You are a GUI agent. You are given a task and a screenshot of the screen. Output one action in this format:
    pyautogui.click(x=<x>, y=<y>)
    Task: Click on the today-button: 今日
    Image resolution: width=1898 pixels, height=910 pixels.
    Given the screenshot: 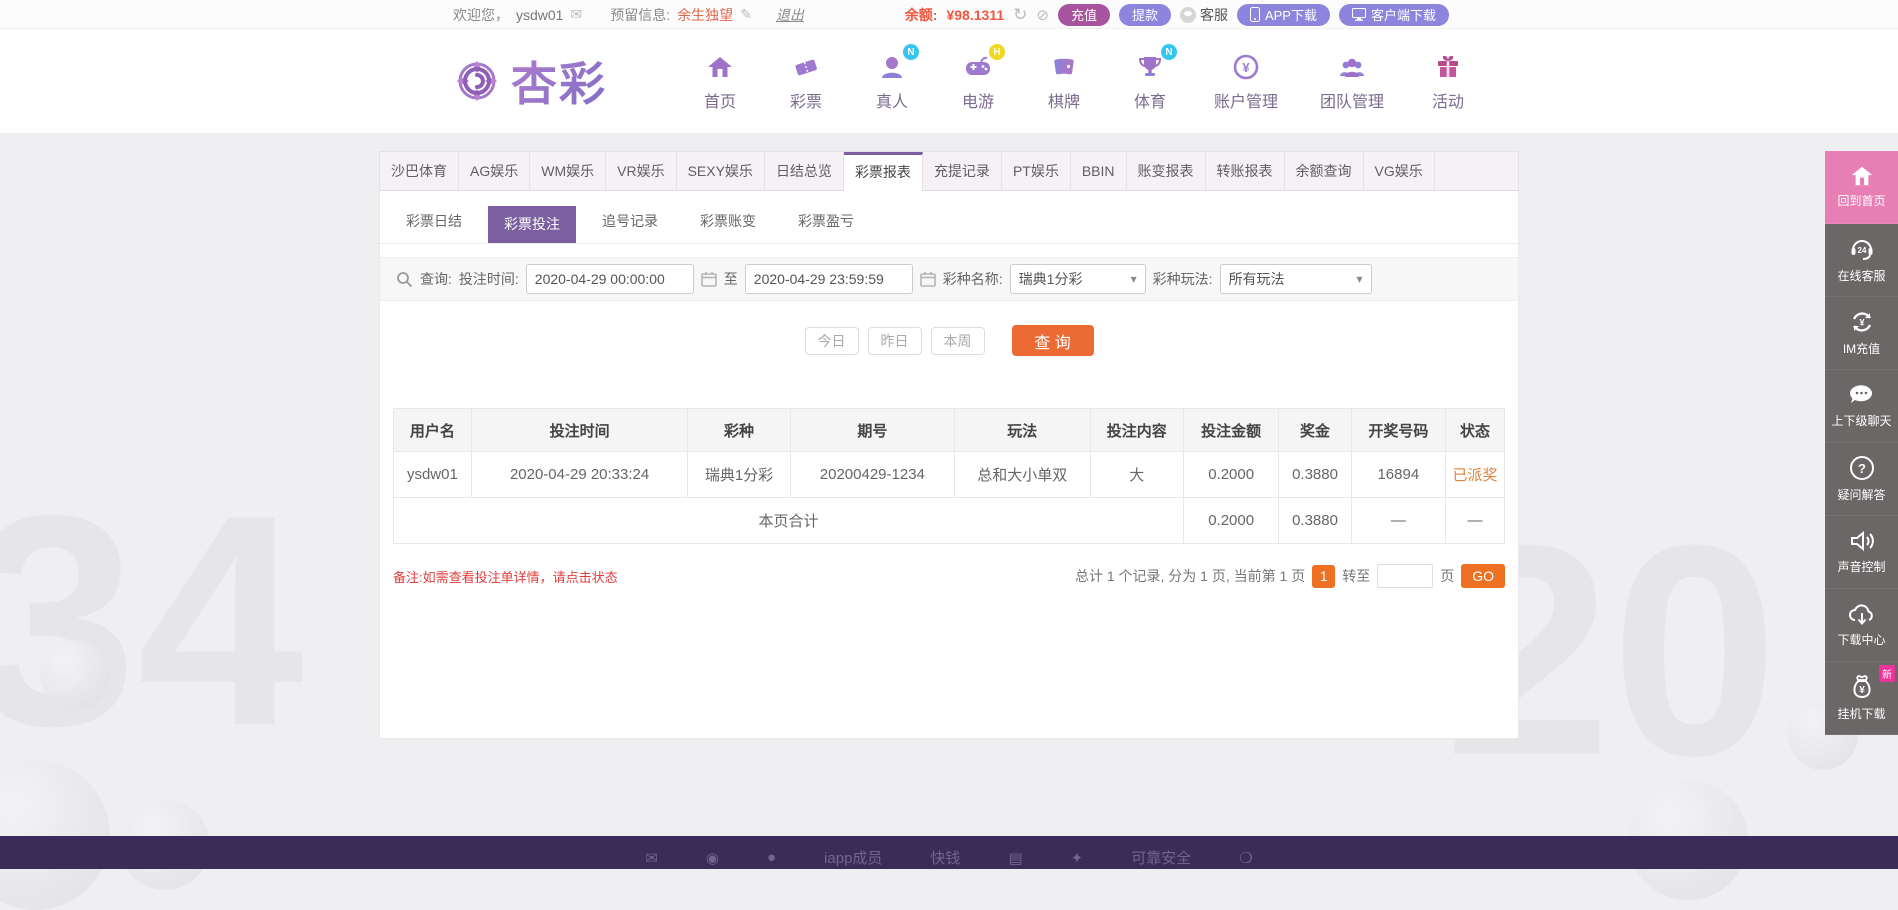 What is the action you would take?
    pyautogui.click(x=831, y=340)
    